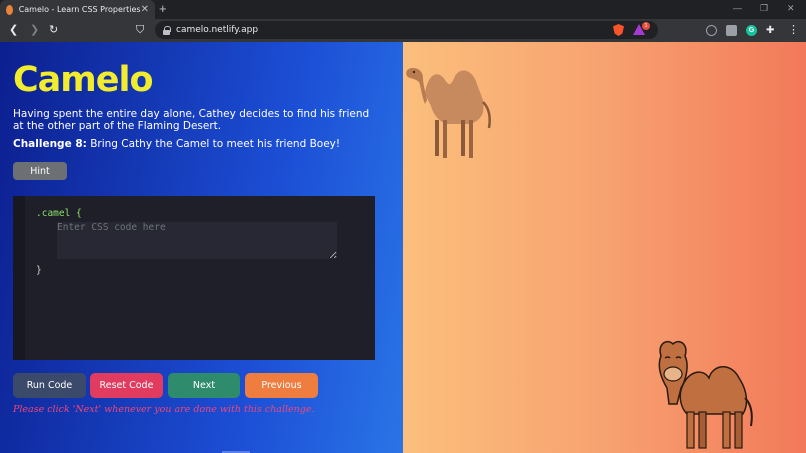  Describe the element at coordinates (705, 394) in the screenshot. I see `boey-camel-icon` at that location.